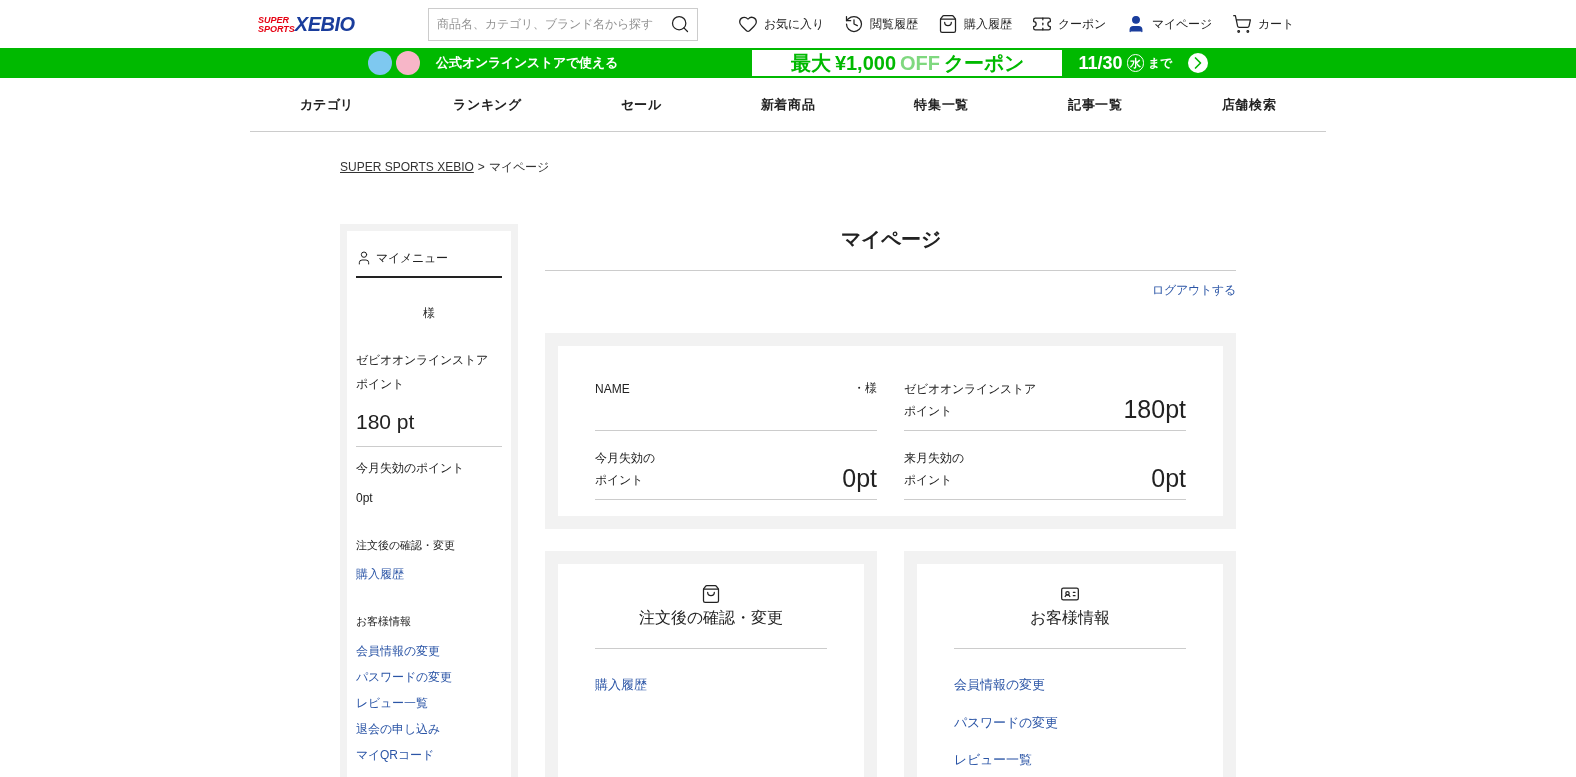  I want to click on search-field: 商品名、カテゴリ、ブランド名から探す, so click(563, 24).